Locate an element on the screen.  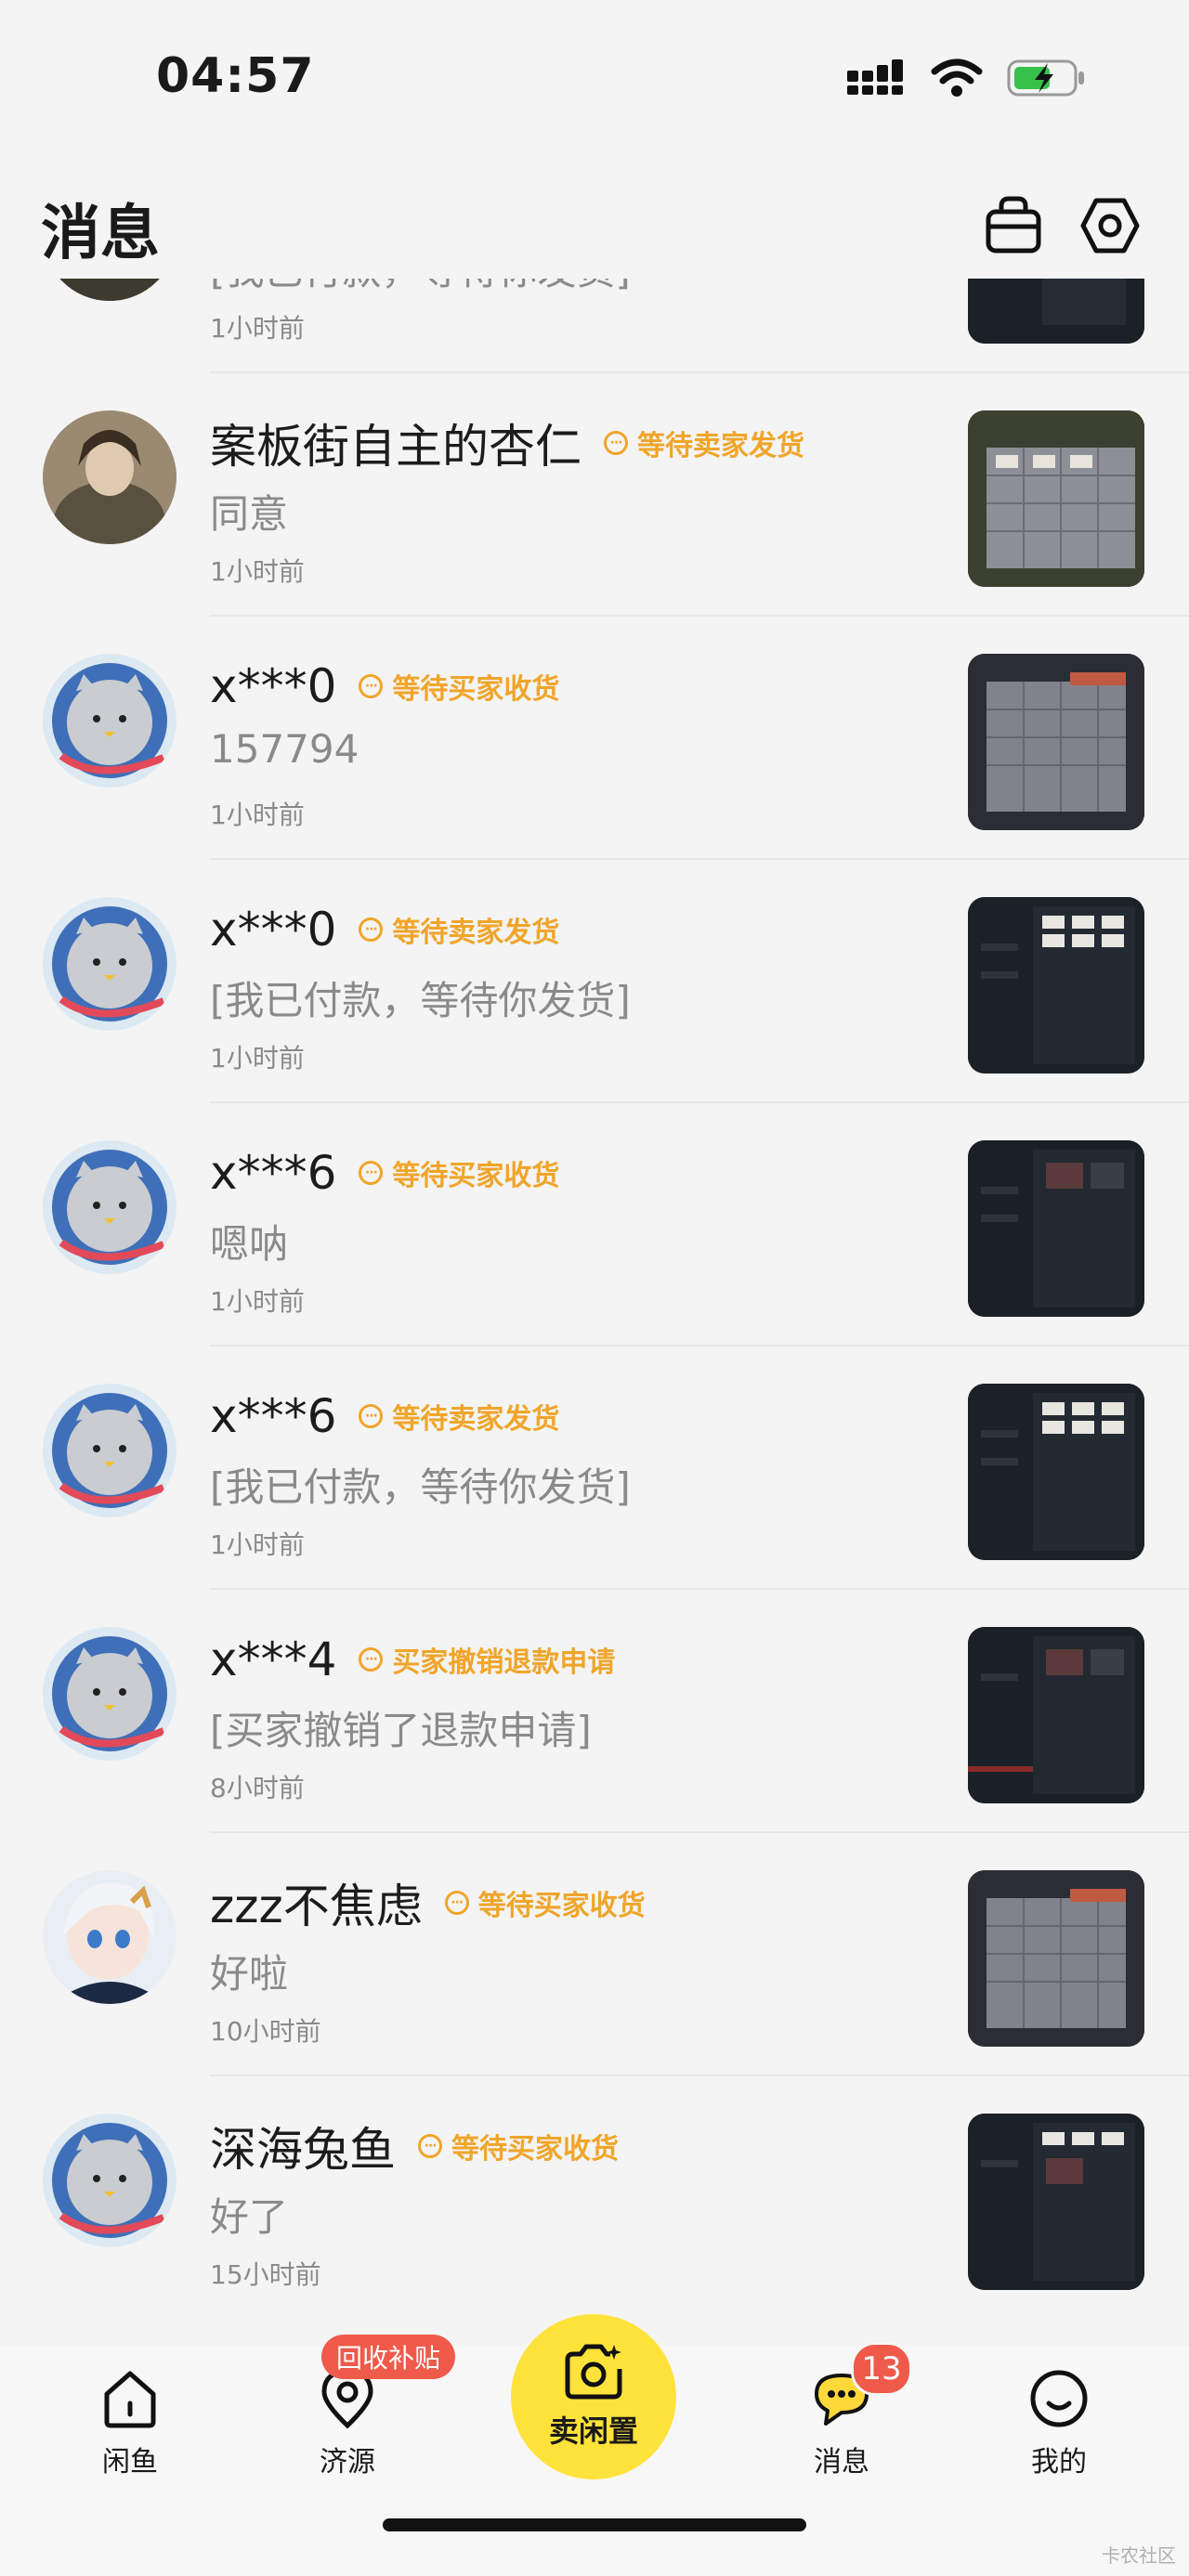
nav-home: 闲鱼 is located at coordinates (130, 2422).